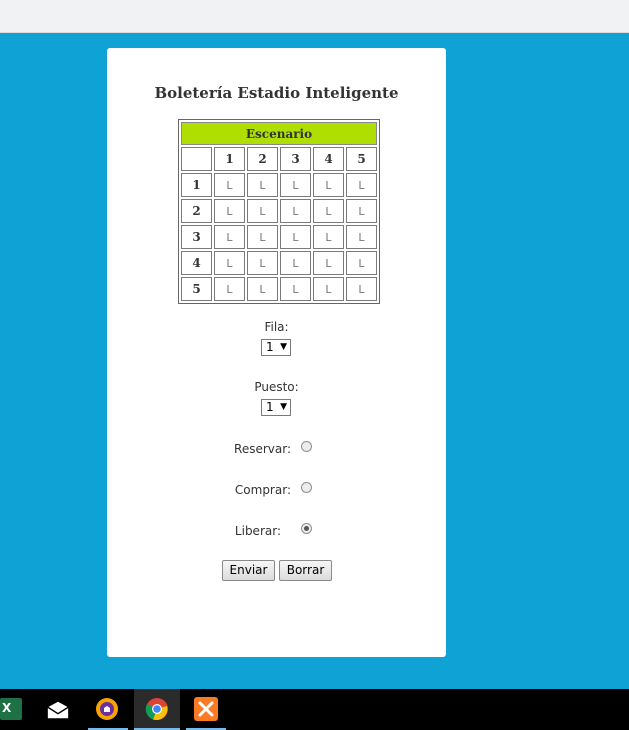 The width and height of the screenshot is (629, 730). I want to click on enviar-button: Enviar, so click(248, 570).